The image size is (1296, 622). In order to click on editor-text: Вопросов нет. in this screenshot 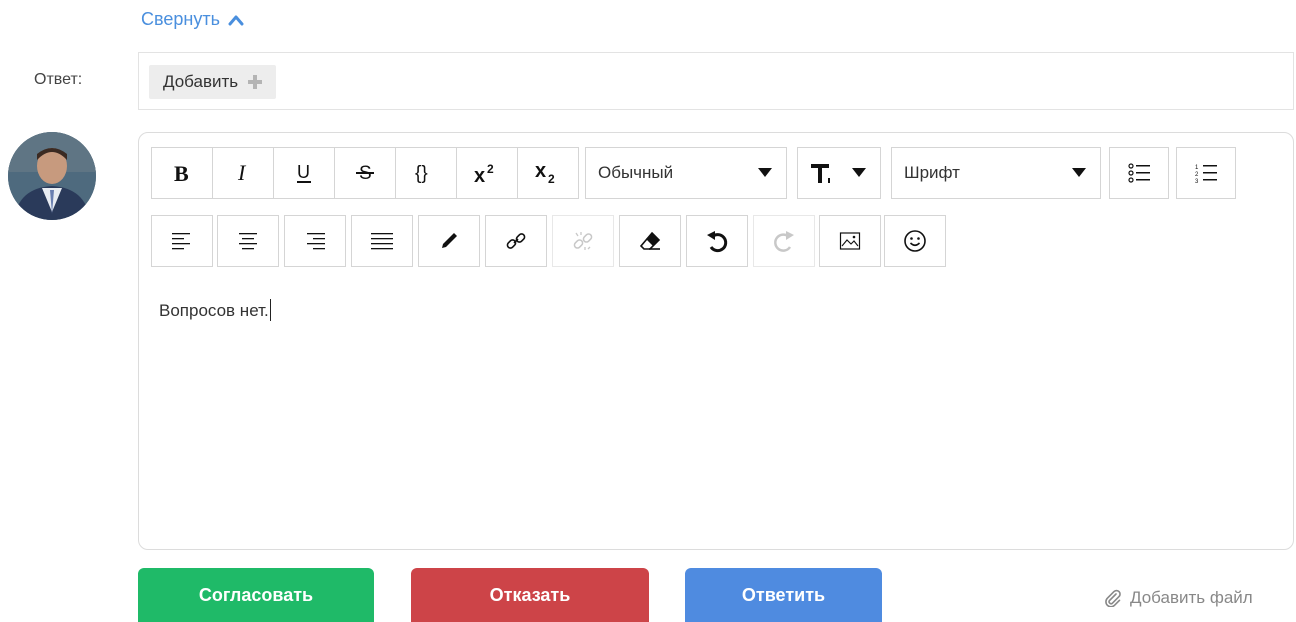, I will do `click(214, 310)`.